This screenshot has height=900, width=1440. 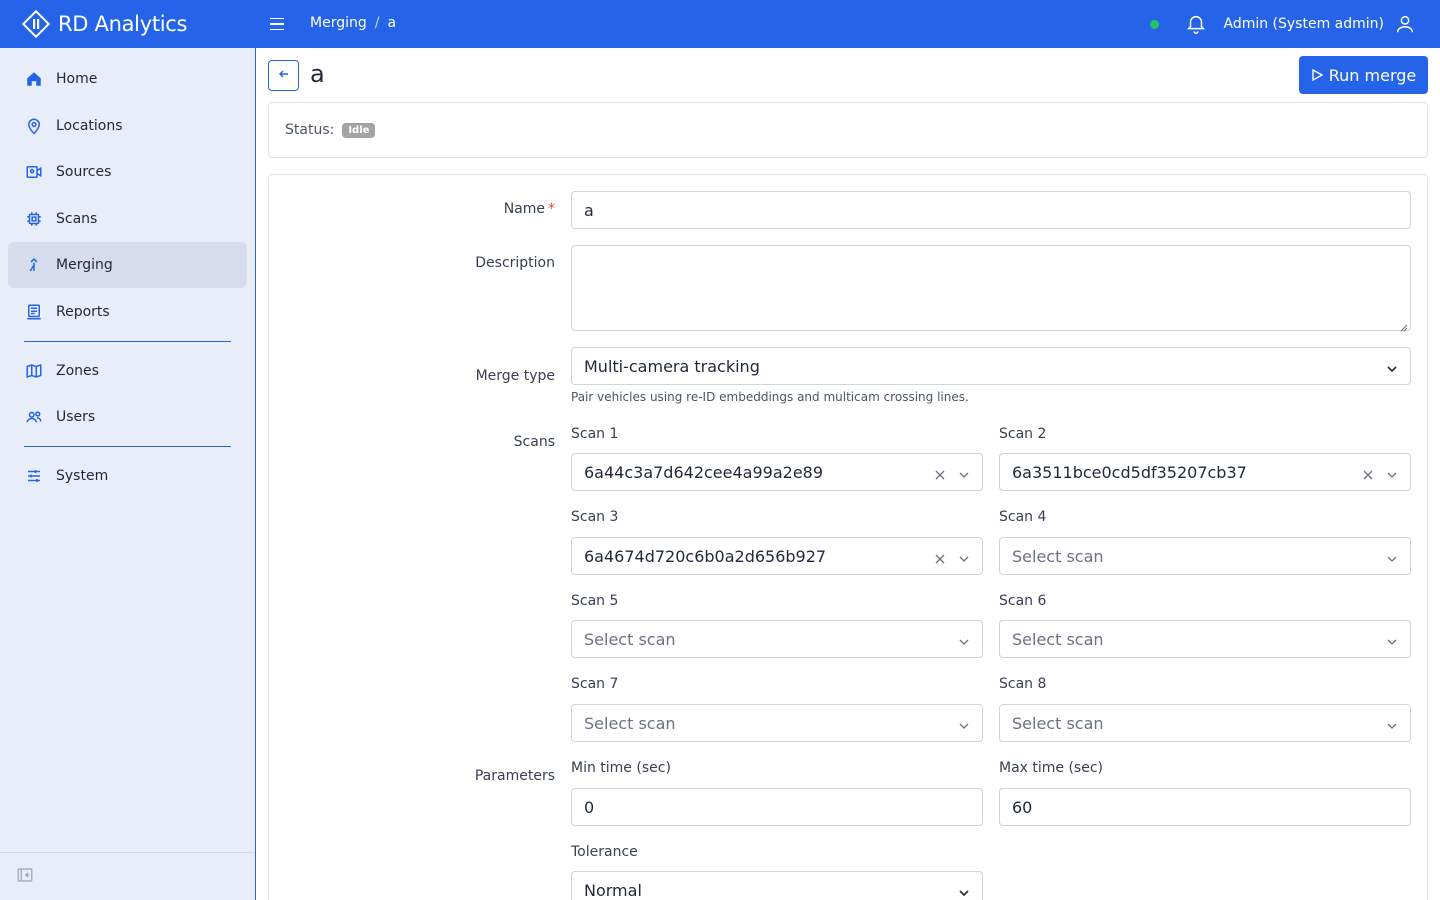 What do you see at coordinates (991, 288) in the screenshot?
I see `description-field` at bounding box center [991, 288].